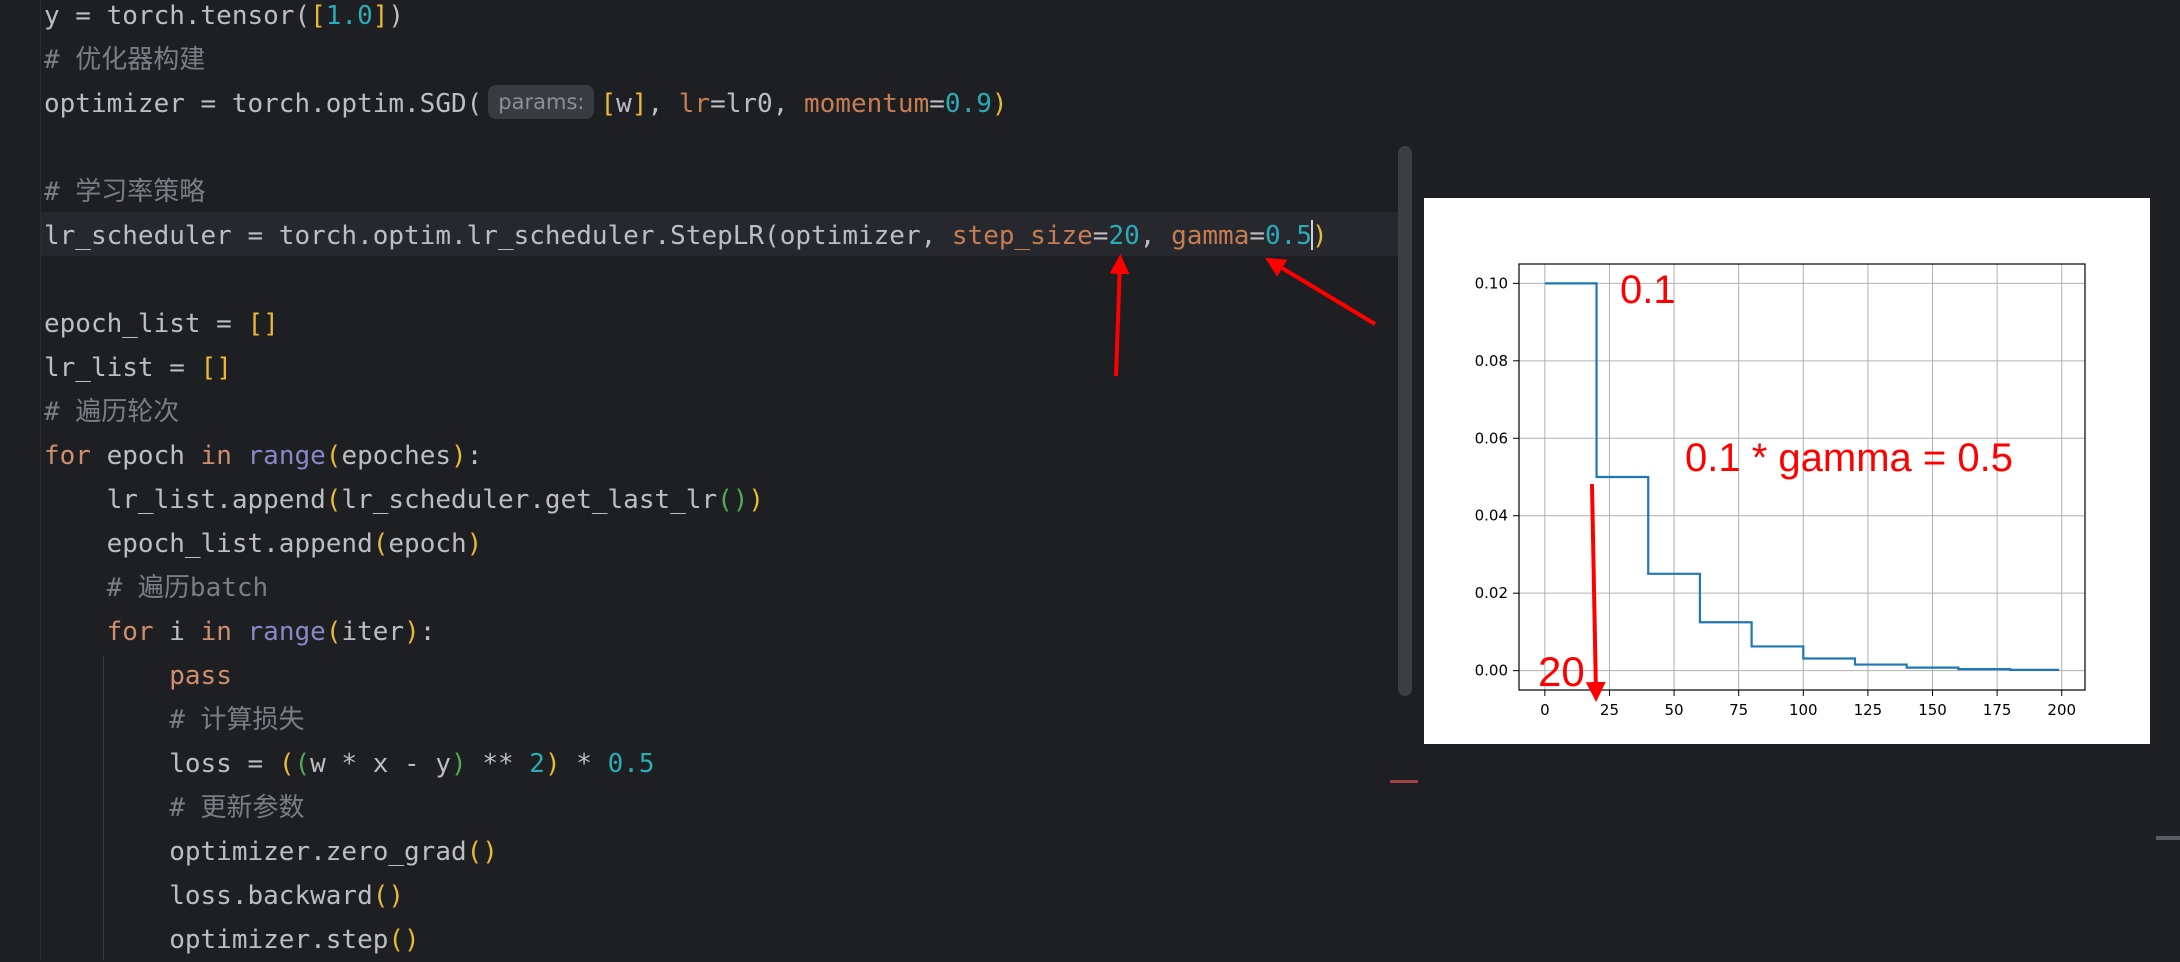 The height and width of the screenshot is (962, 2180). I want to click on code-line: for i in range(iter):, so click(240, 632).